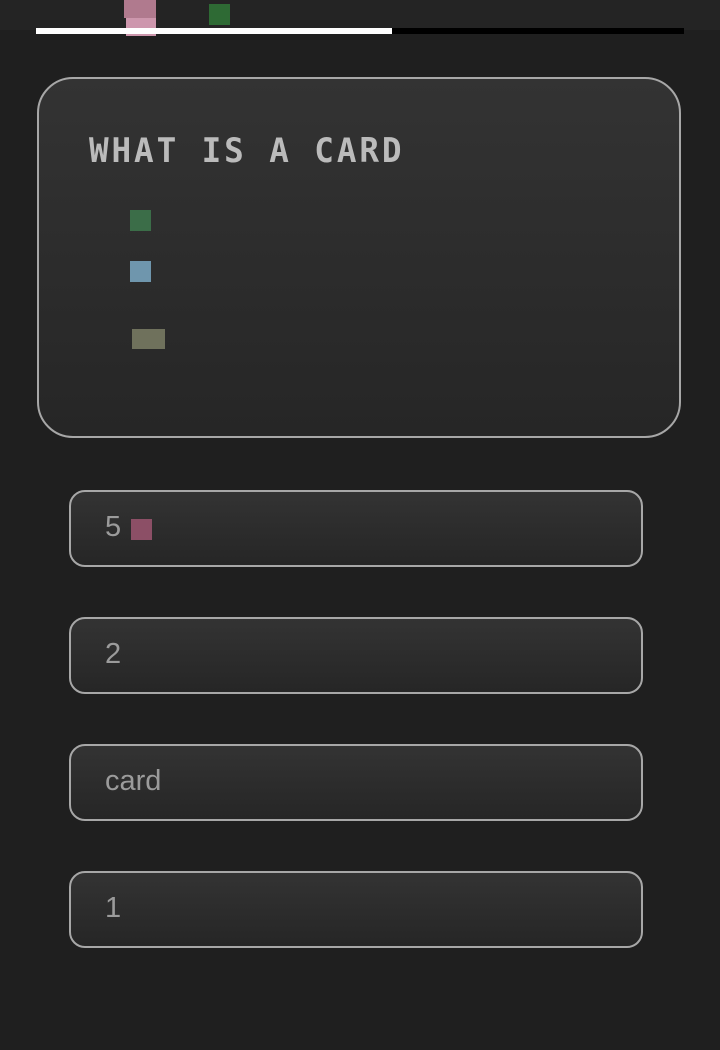 Image resolution: width=720 pixels, height=1050 pixels. I want to click on answer-option-label: 5, so click(113, 527).